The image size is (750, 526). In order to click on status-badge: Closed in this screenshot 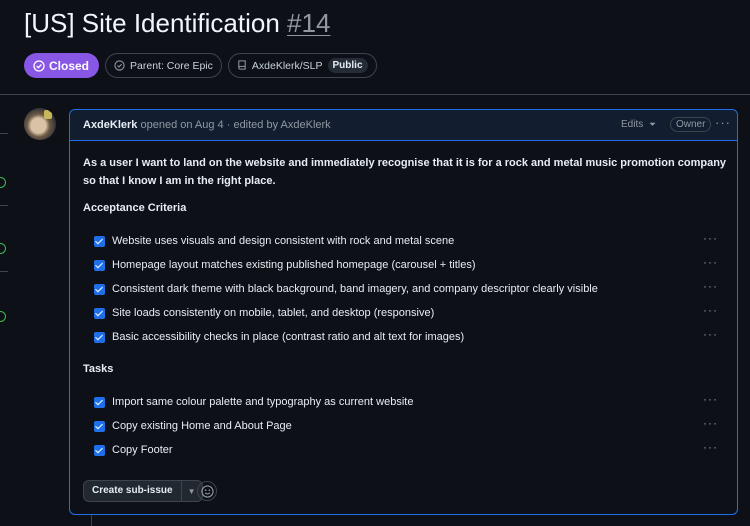, I will do `click(62, 65)`.